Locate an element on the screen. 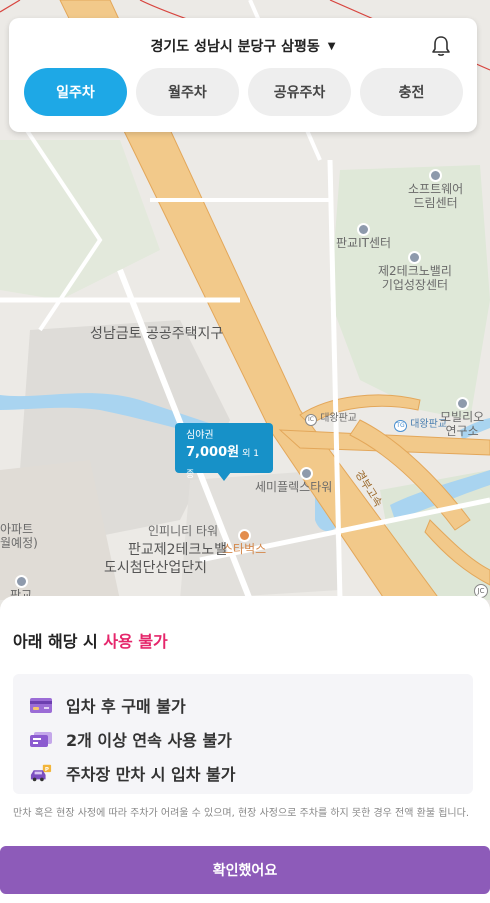 The image size is (490, 903). map-label-semi: 세미플렉스타워 is located at coordinates (294, 487).